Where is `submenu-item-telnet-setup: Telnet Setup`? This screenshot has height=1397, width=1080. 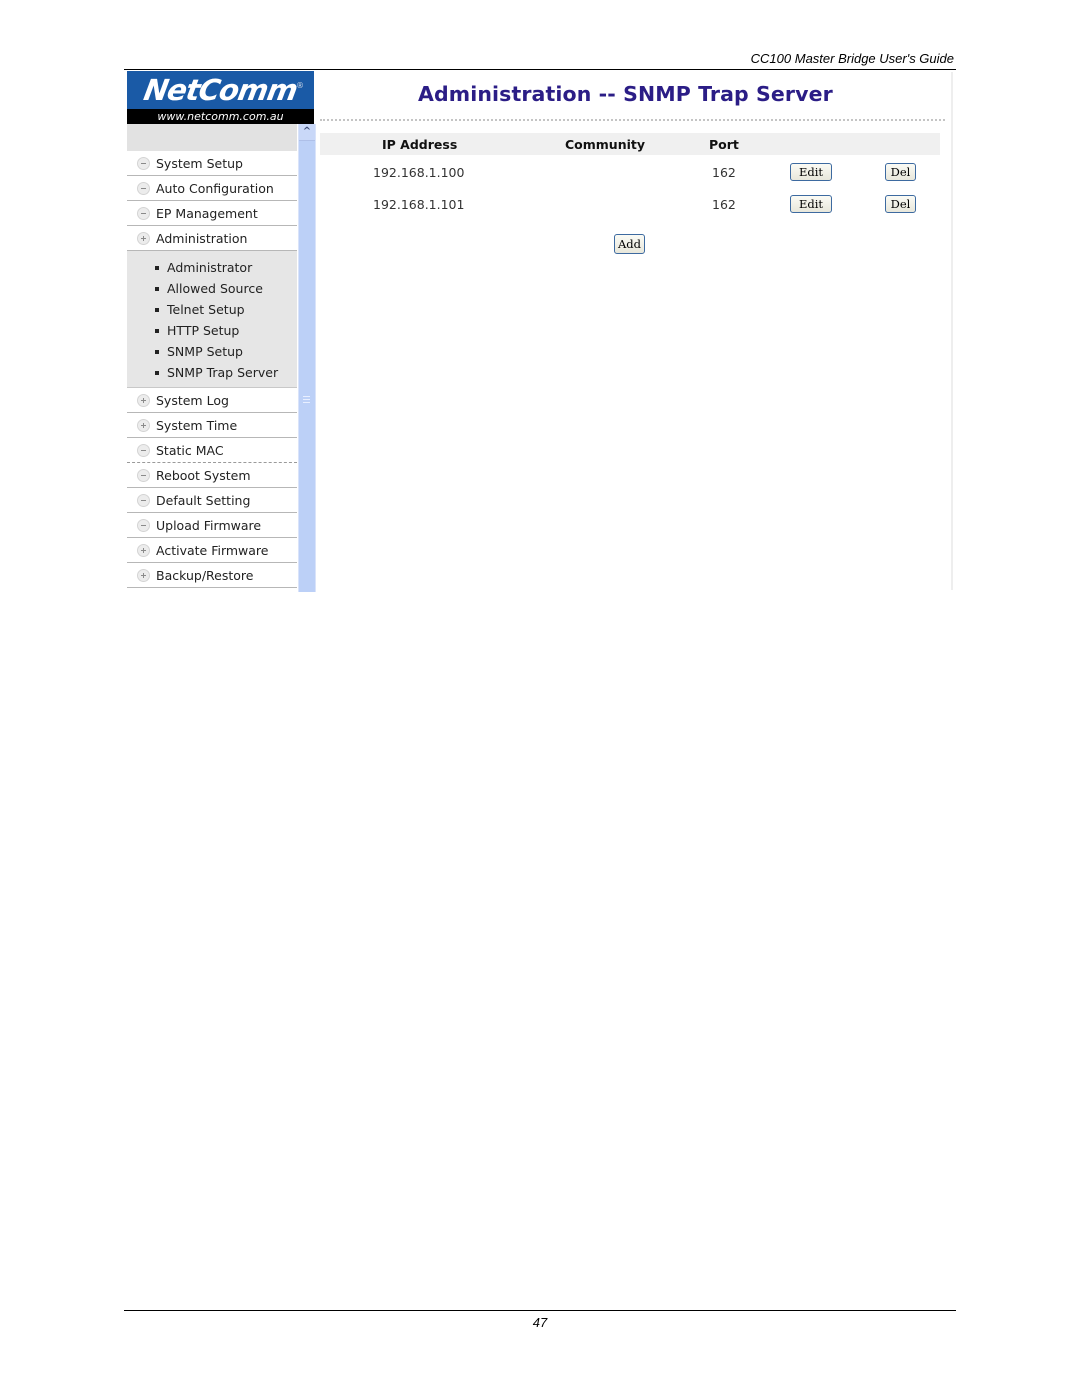 submenu-item-telnet-setup: Telnet Setup is located at coordinates (212, 309).